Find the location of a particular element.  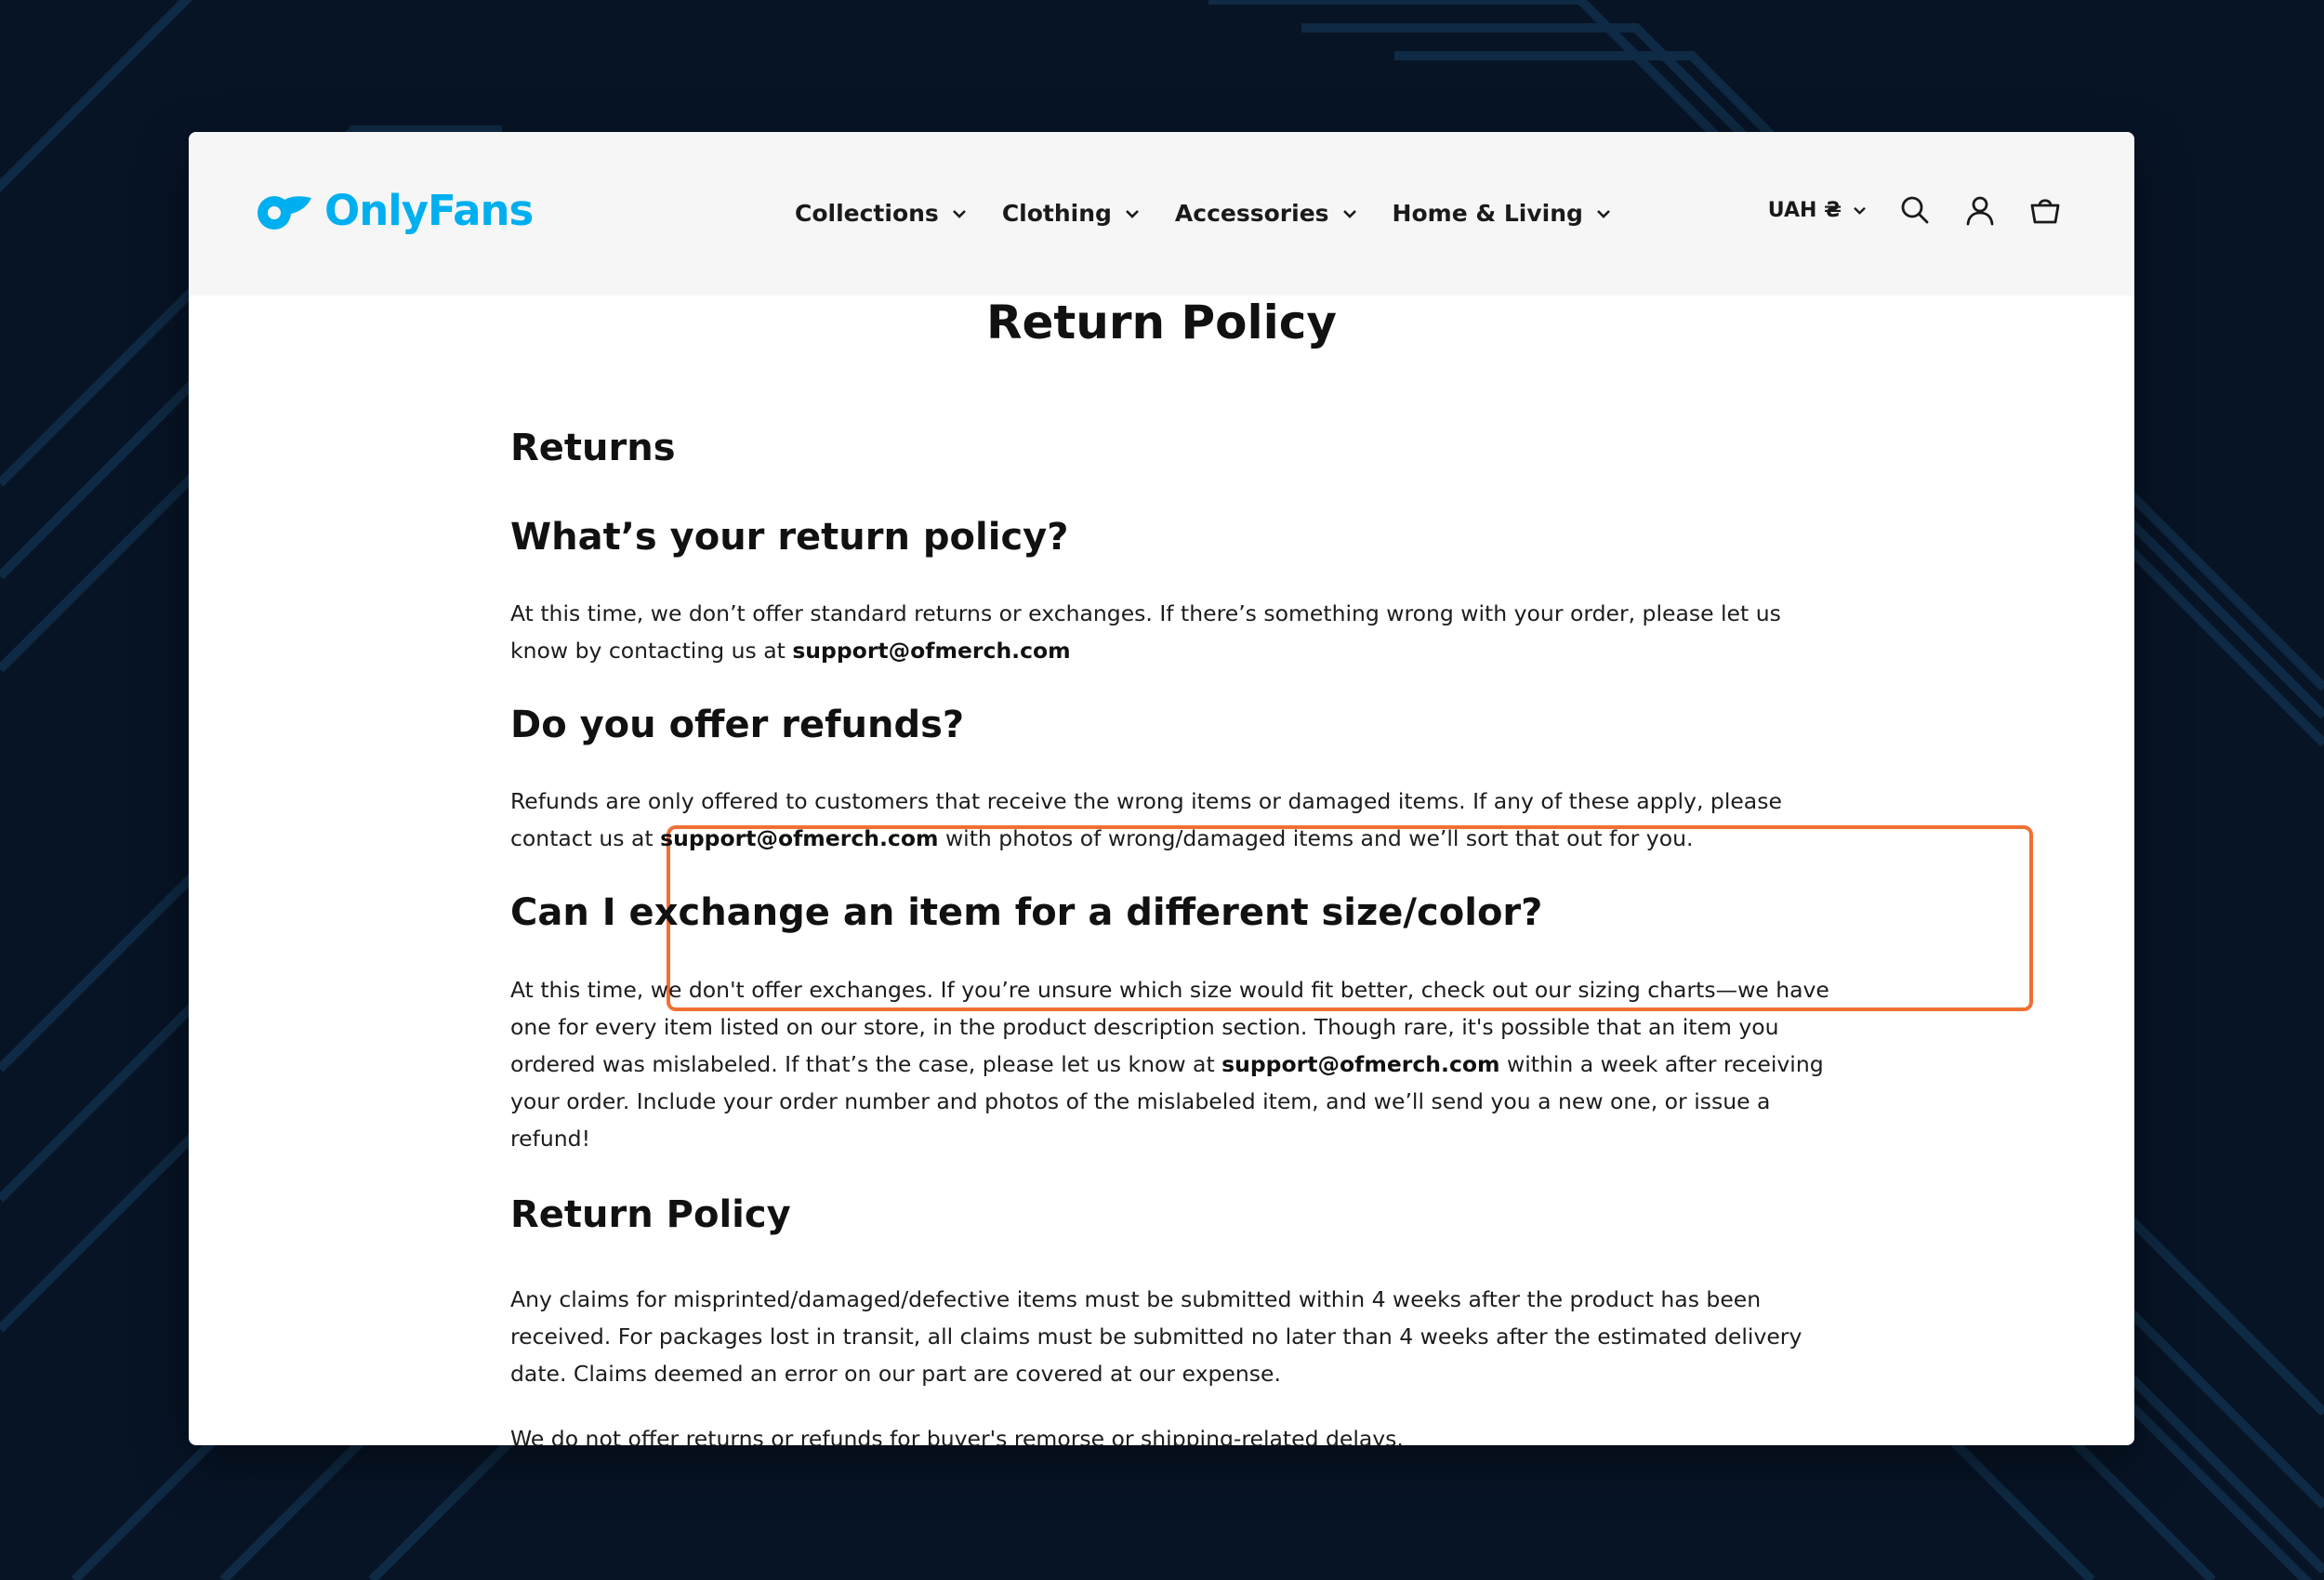

nav-home-living: Home & Living is located at coordinates (1502, 213).